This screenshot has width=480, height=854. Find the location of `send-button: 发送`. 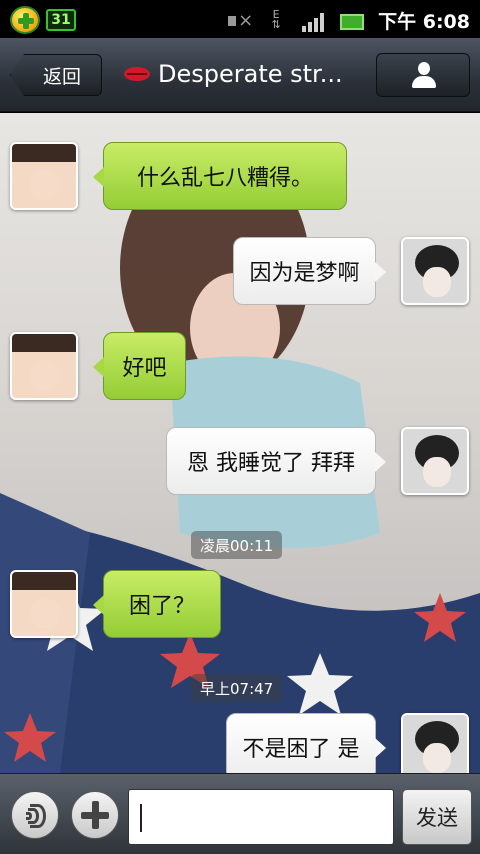

send-button: 发送 is located at coordinates (437, 817).